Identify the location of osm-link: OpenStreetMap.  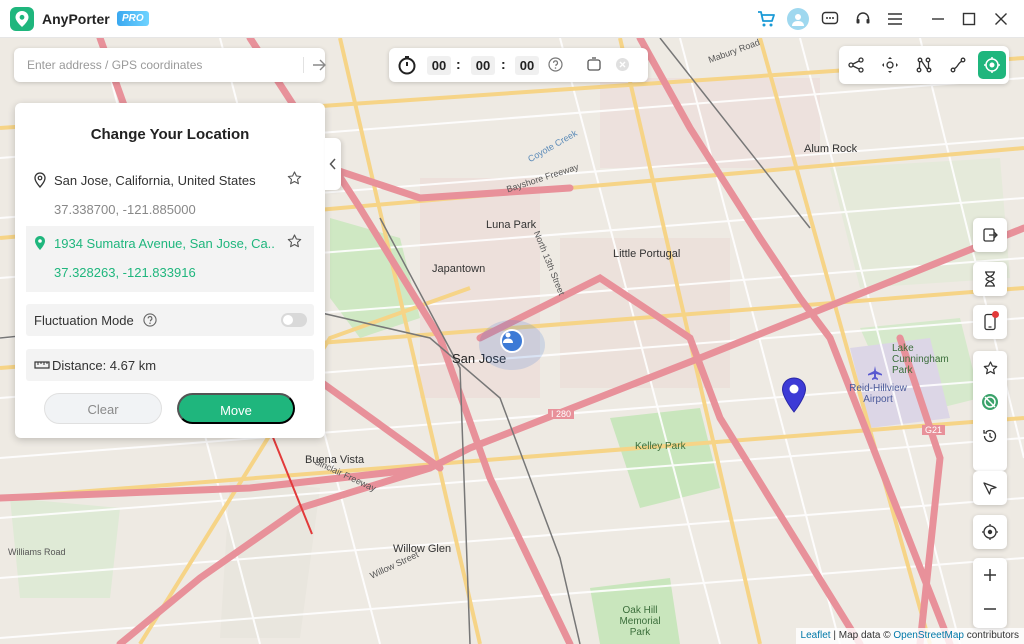
(928, 635).